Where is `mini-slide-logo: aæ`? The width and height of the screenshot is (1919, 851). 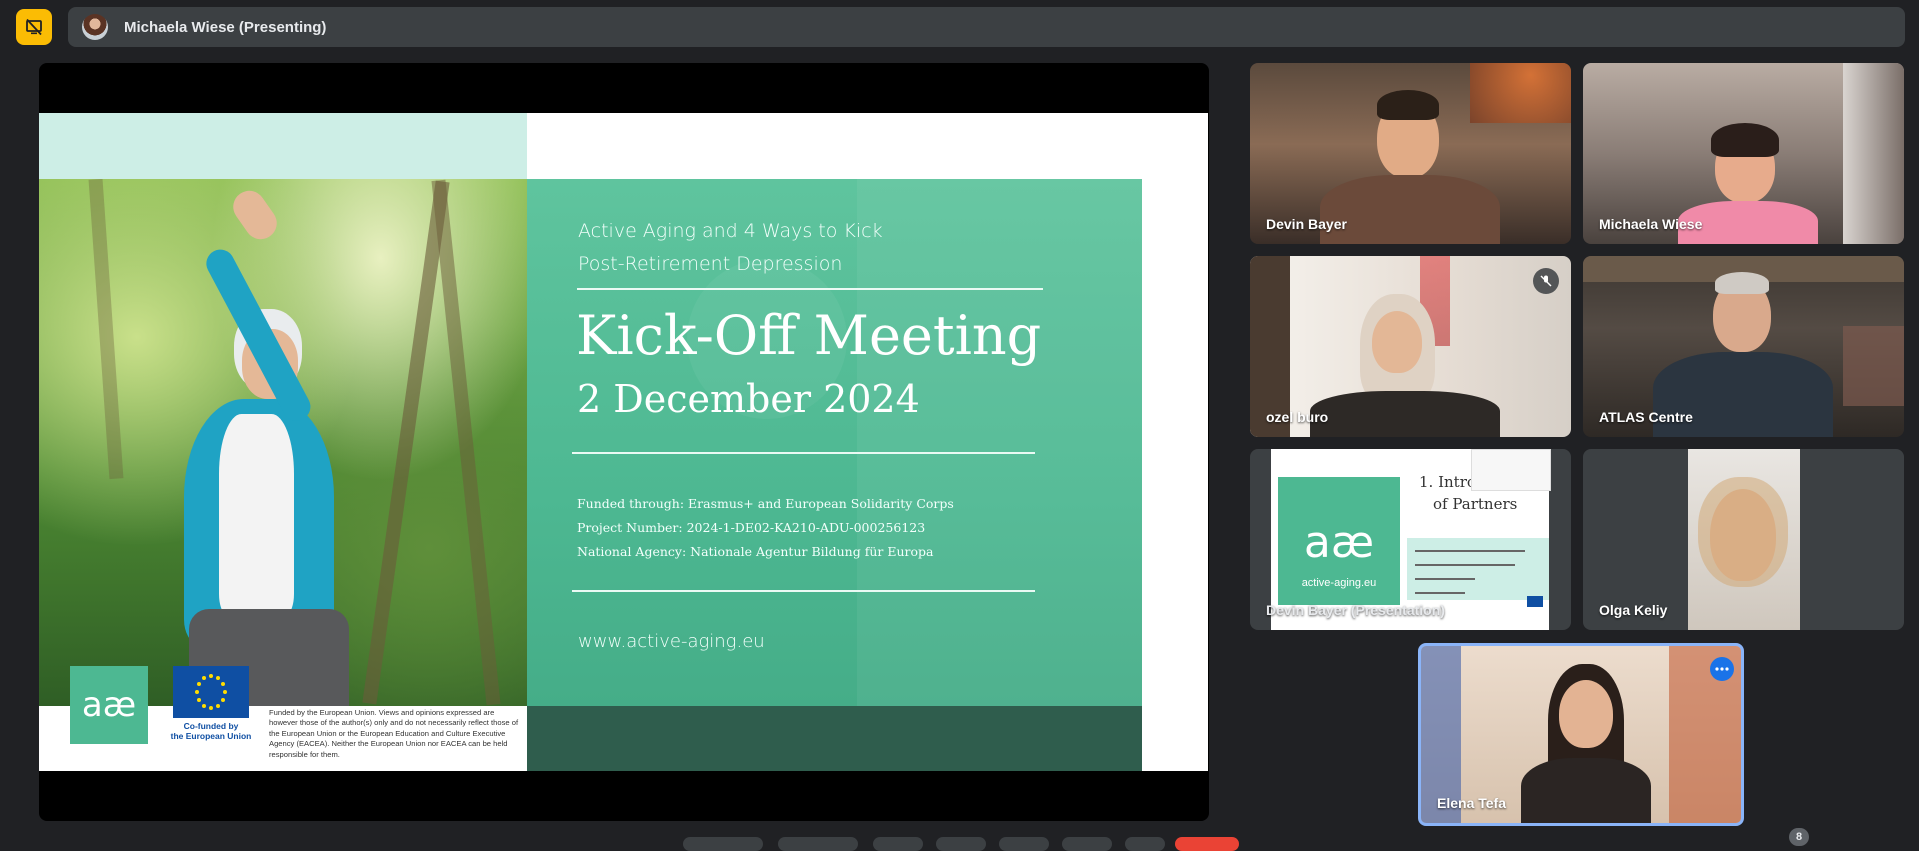 mini-slide-logo: aæ is located at coordinates (1339, 542).